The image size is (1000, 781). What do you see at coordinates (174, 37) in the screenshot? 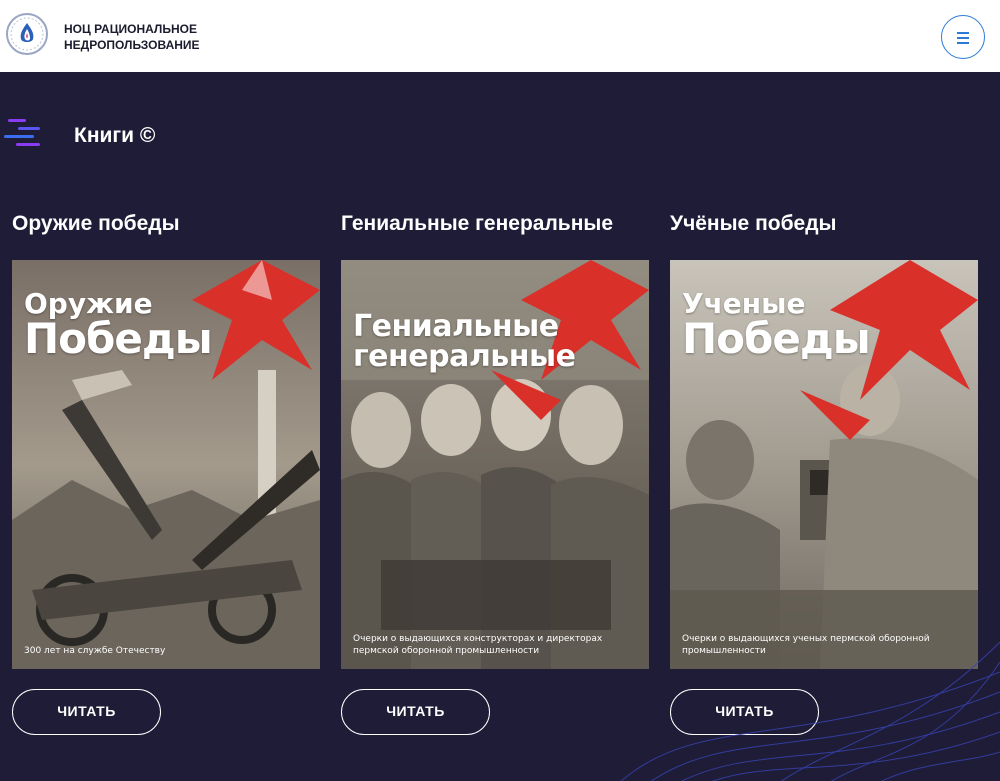
I see `org-name: НОЦ РАЦИОНАЛЬНОЕ НЕДРОПОЛЬЗОВАНИЕ` at bounding box center [174, 37].